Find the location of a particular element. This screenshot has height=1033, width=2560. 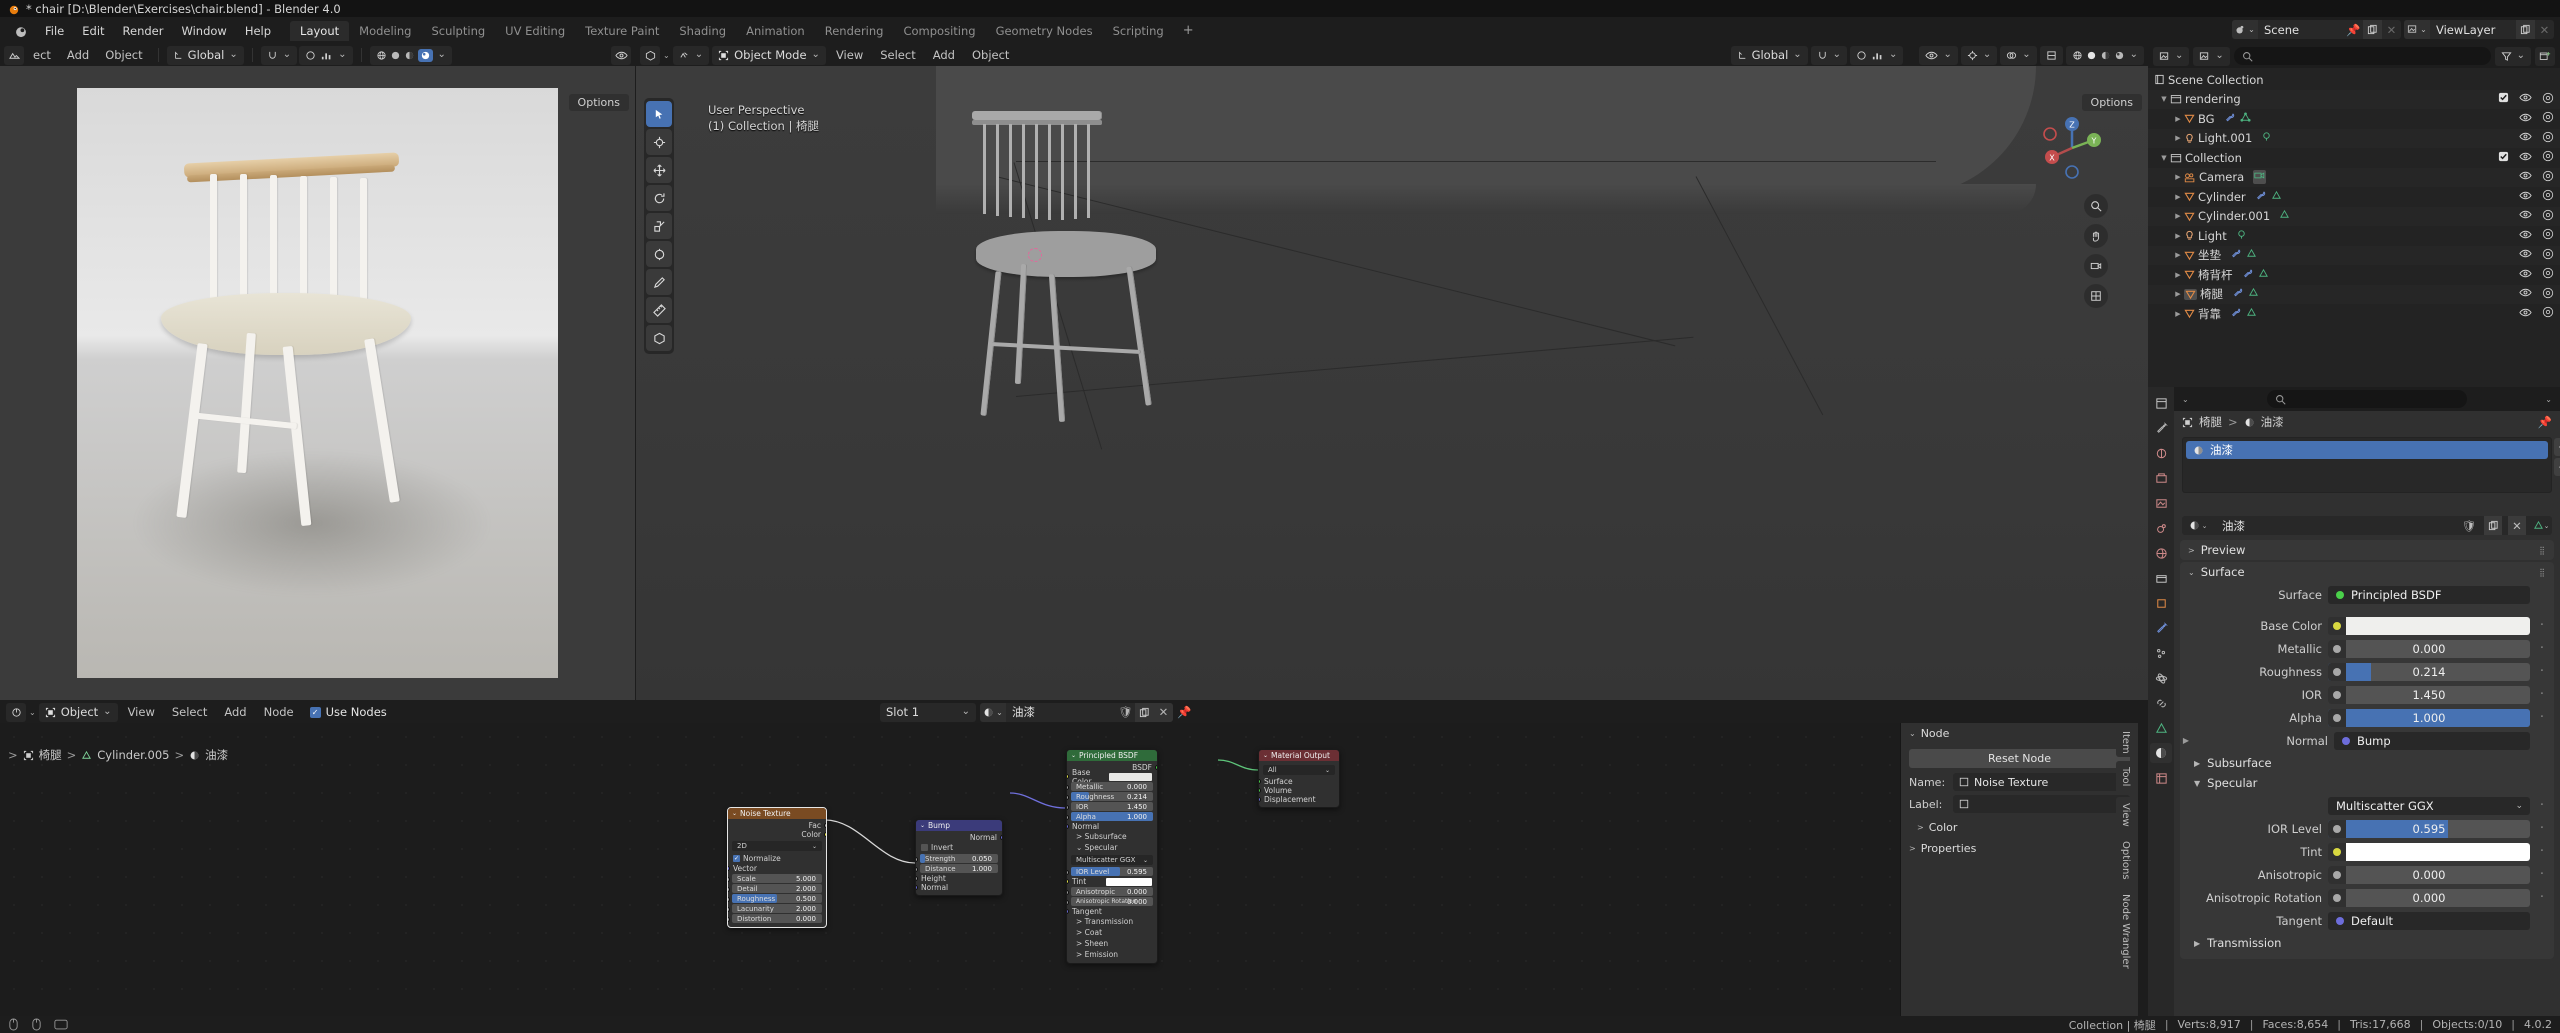

menu-edit: Edit is located at coordinates (93, 31).